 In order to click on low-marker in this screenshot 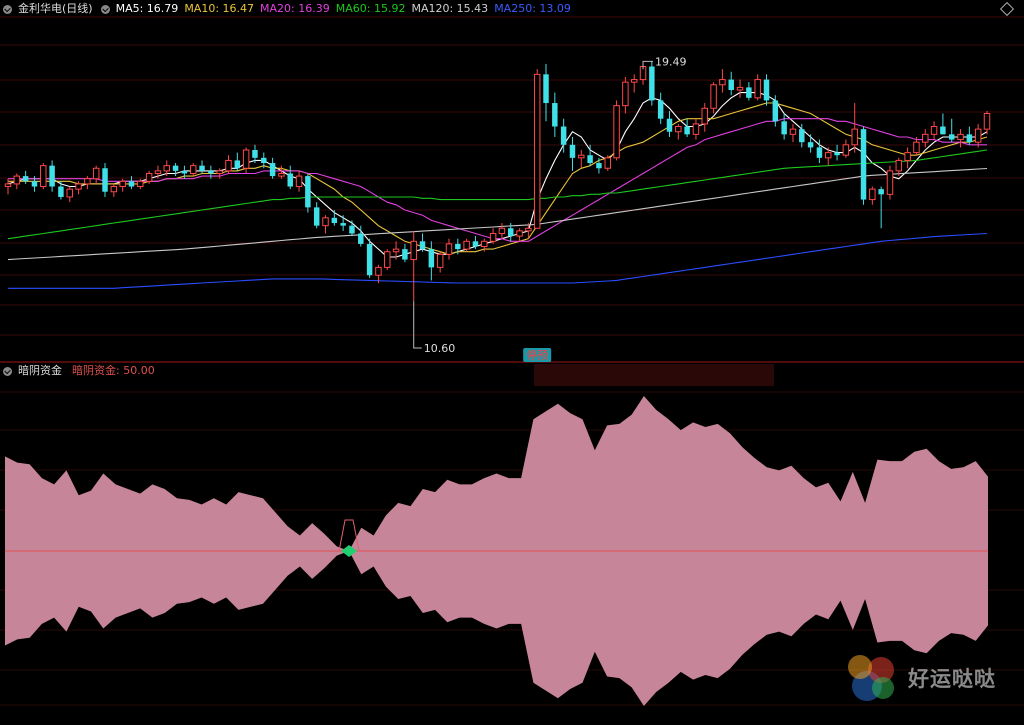, I will do `click(417, 325)`.